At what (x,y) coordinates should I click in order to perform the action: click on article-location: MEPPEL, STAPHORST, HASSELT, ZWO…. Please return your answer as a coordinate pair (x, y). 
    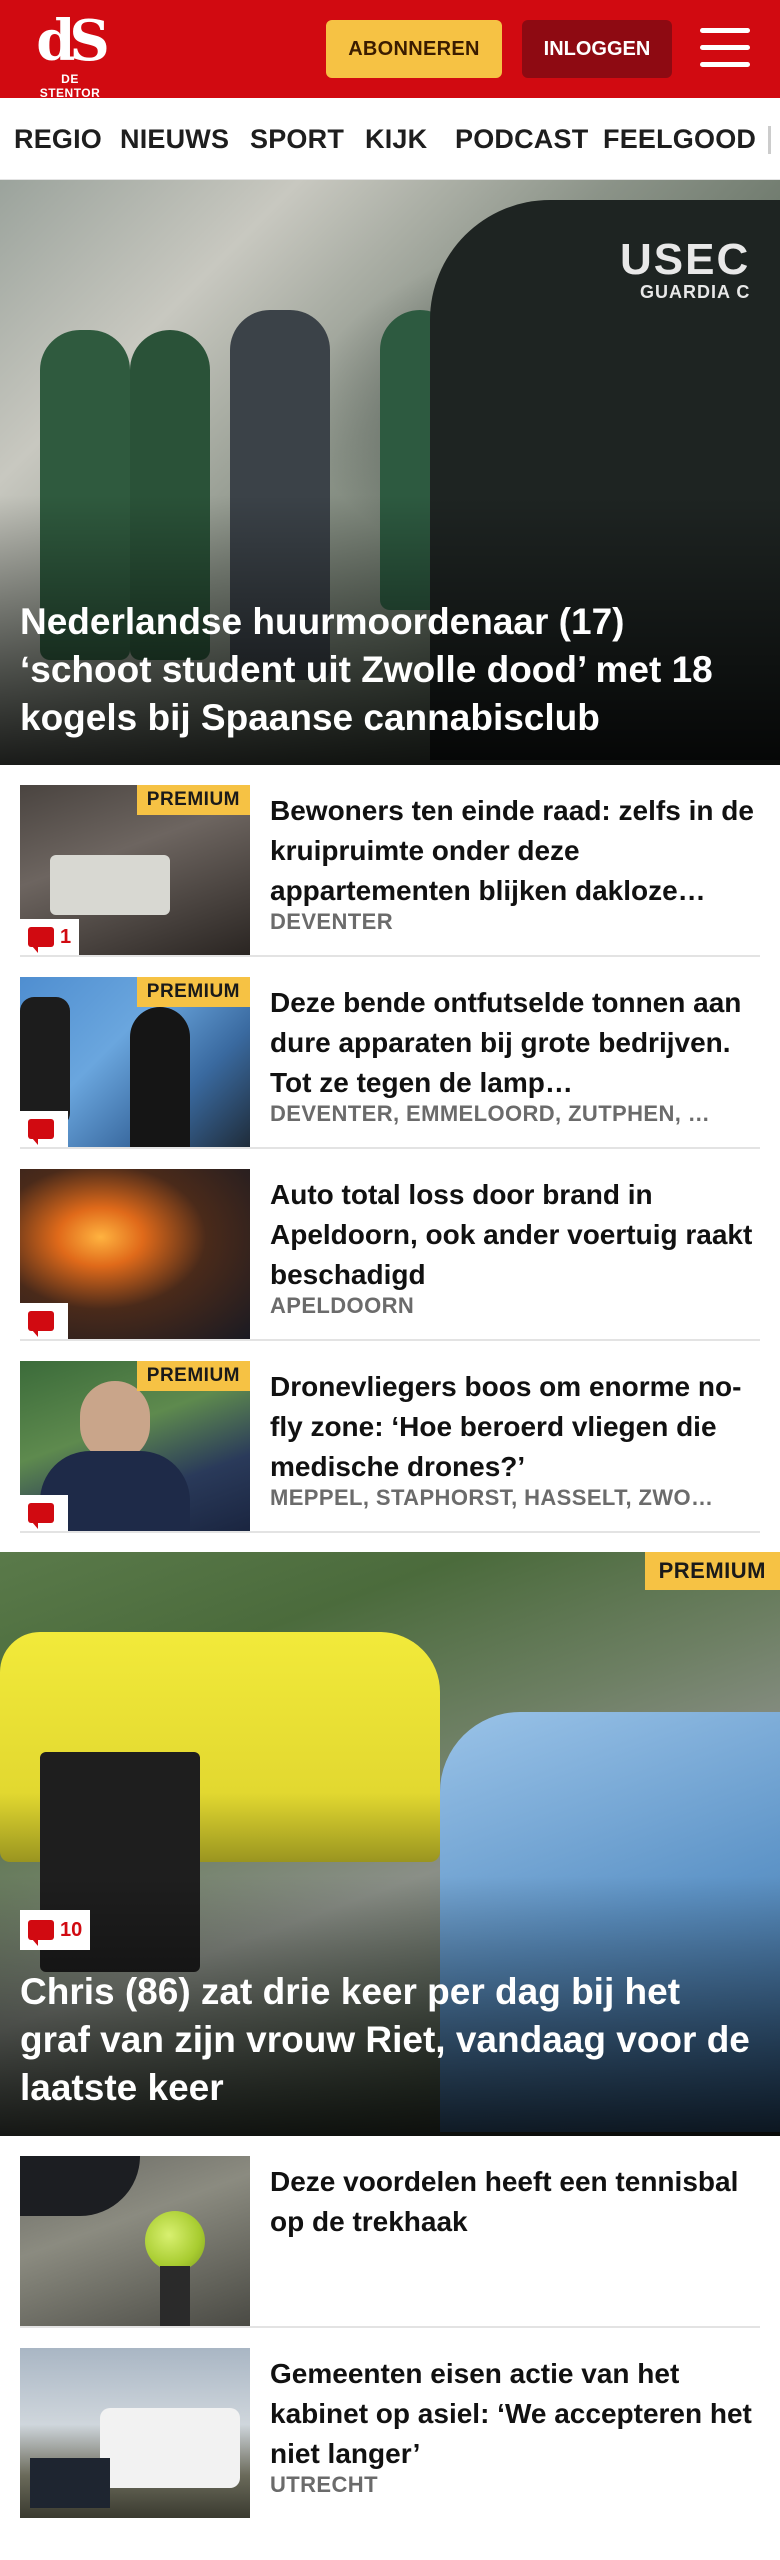
    Looking at the image, I should click on (492, 1497).